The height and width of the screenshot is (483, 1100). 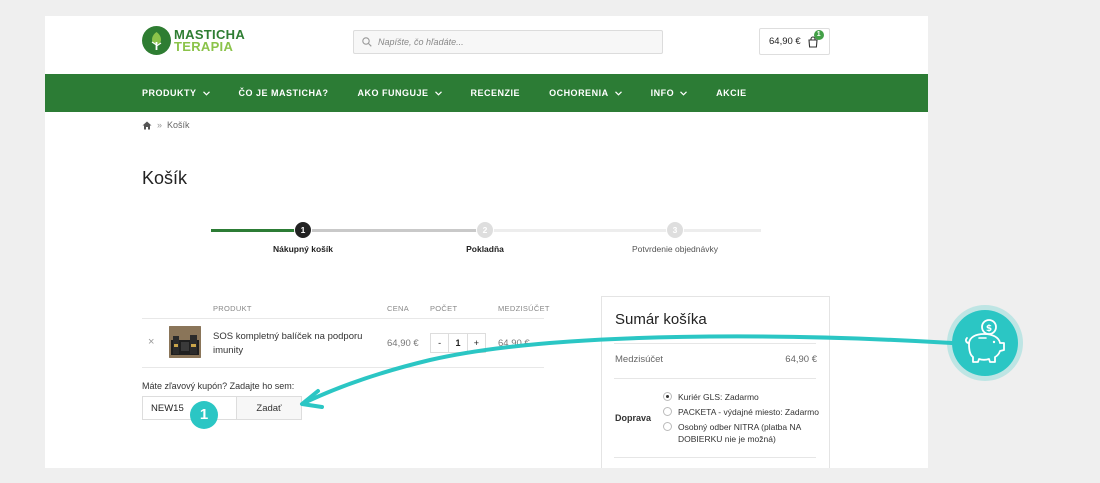 I want to click on annotation-arrow, so click(x=627, y=371).